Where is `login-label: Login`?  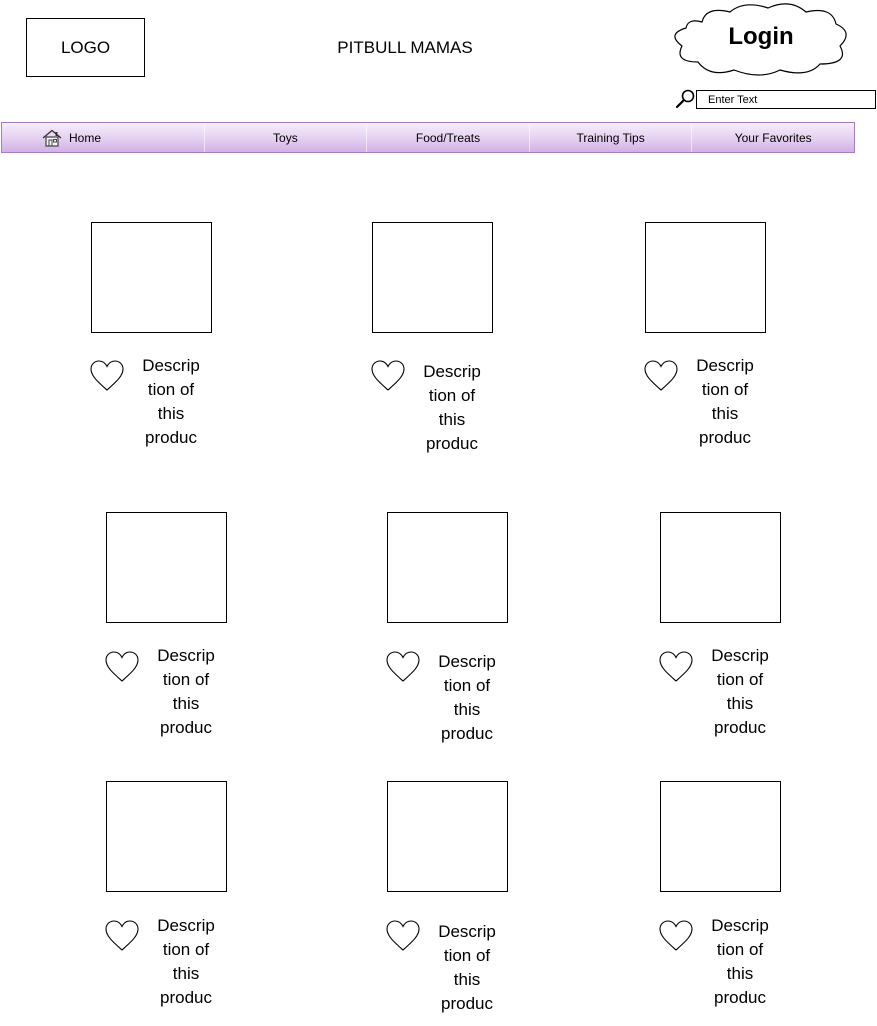
login-label: Login is located at coordinates (761, 36).